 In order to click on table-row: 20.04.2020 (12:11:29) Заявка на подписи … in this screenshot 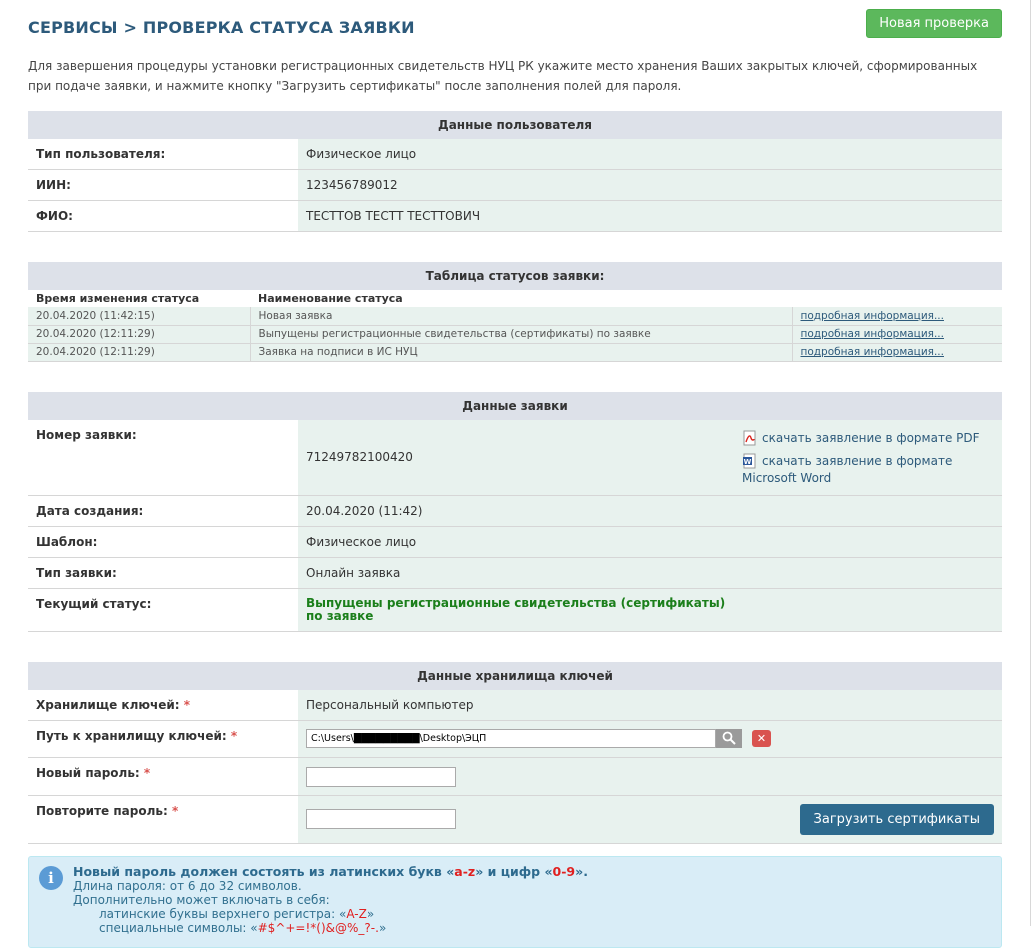, I will do `click(515, 352)`.